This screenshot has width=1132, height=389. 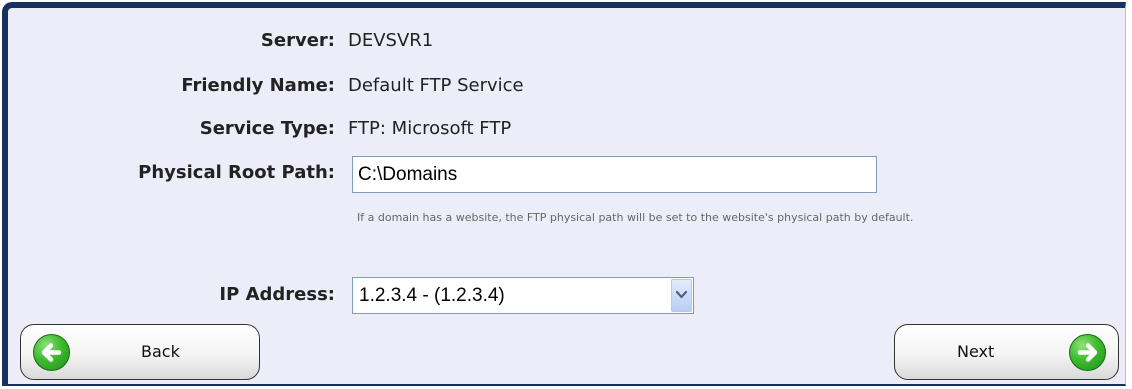 What do you see at coordinates (1087, 352) in the screenshot?
I see `arrow-right-icon` at bounding box center [1087, 352].